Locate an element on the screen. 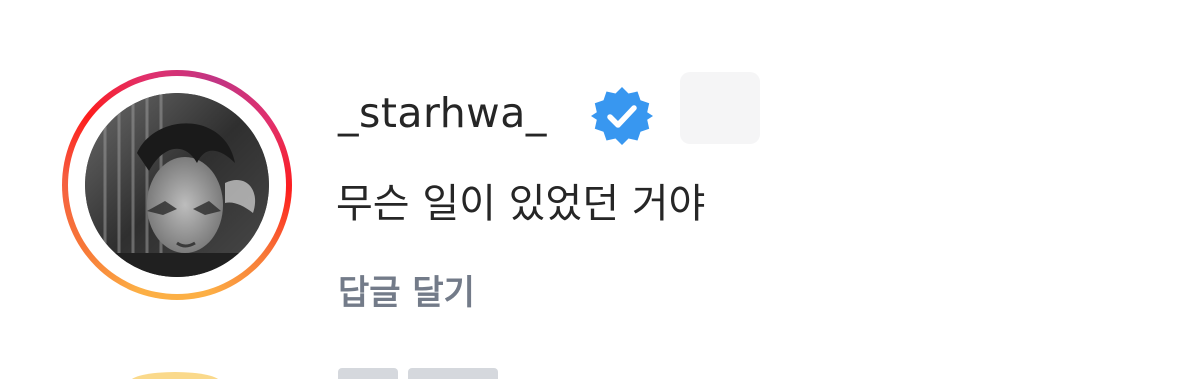  next-comment-hint is located at coordinates (438, 373).